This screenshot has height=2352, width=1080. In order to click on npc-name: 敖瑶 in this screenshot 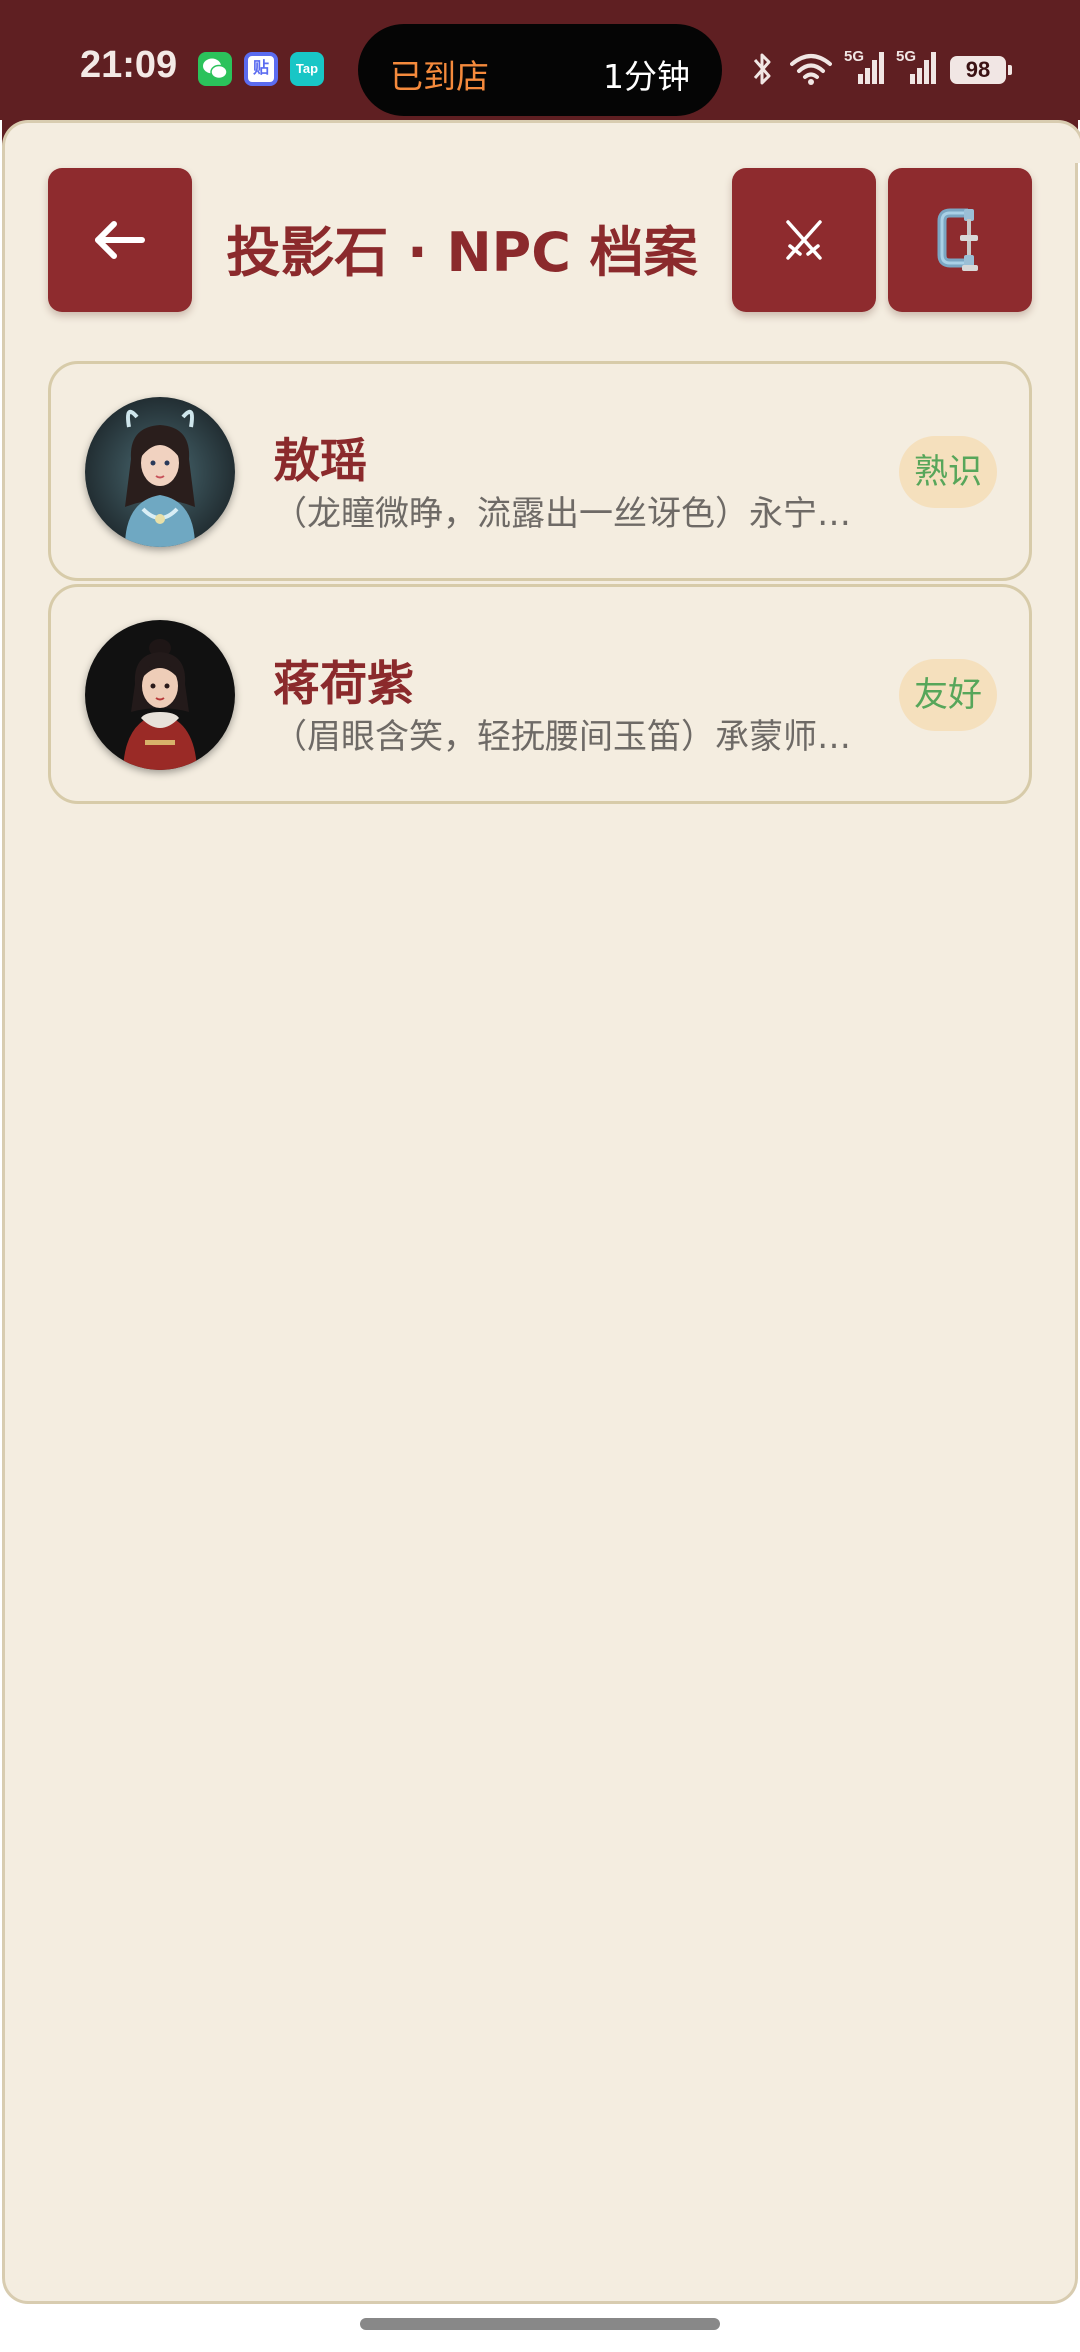, I will do `click(320, 461)`.